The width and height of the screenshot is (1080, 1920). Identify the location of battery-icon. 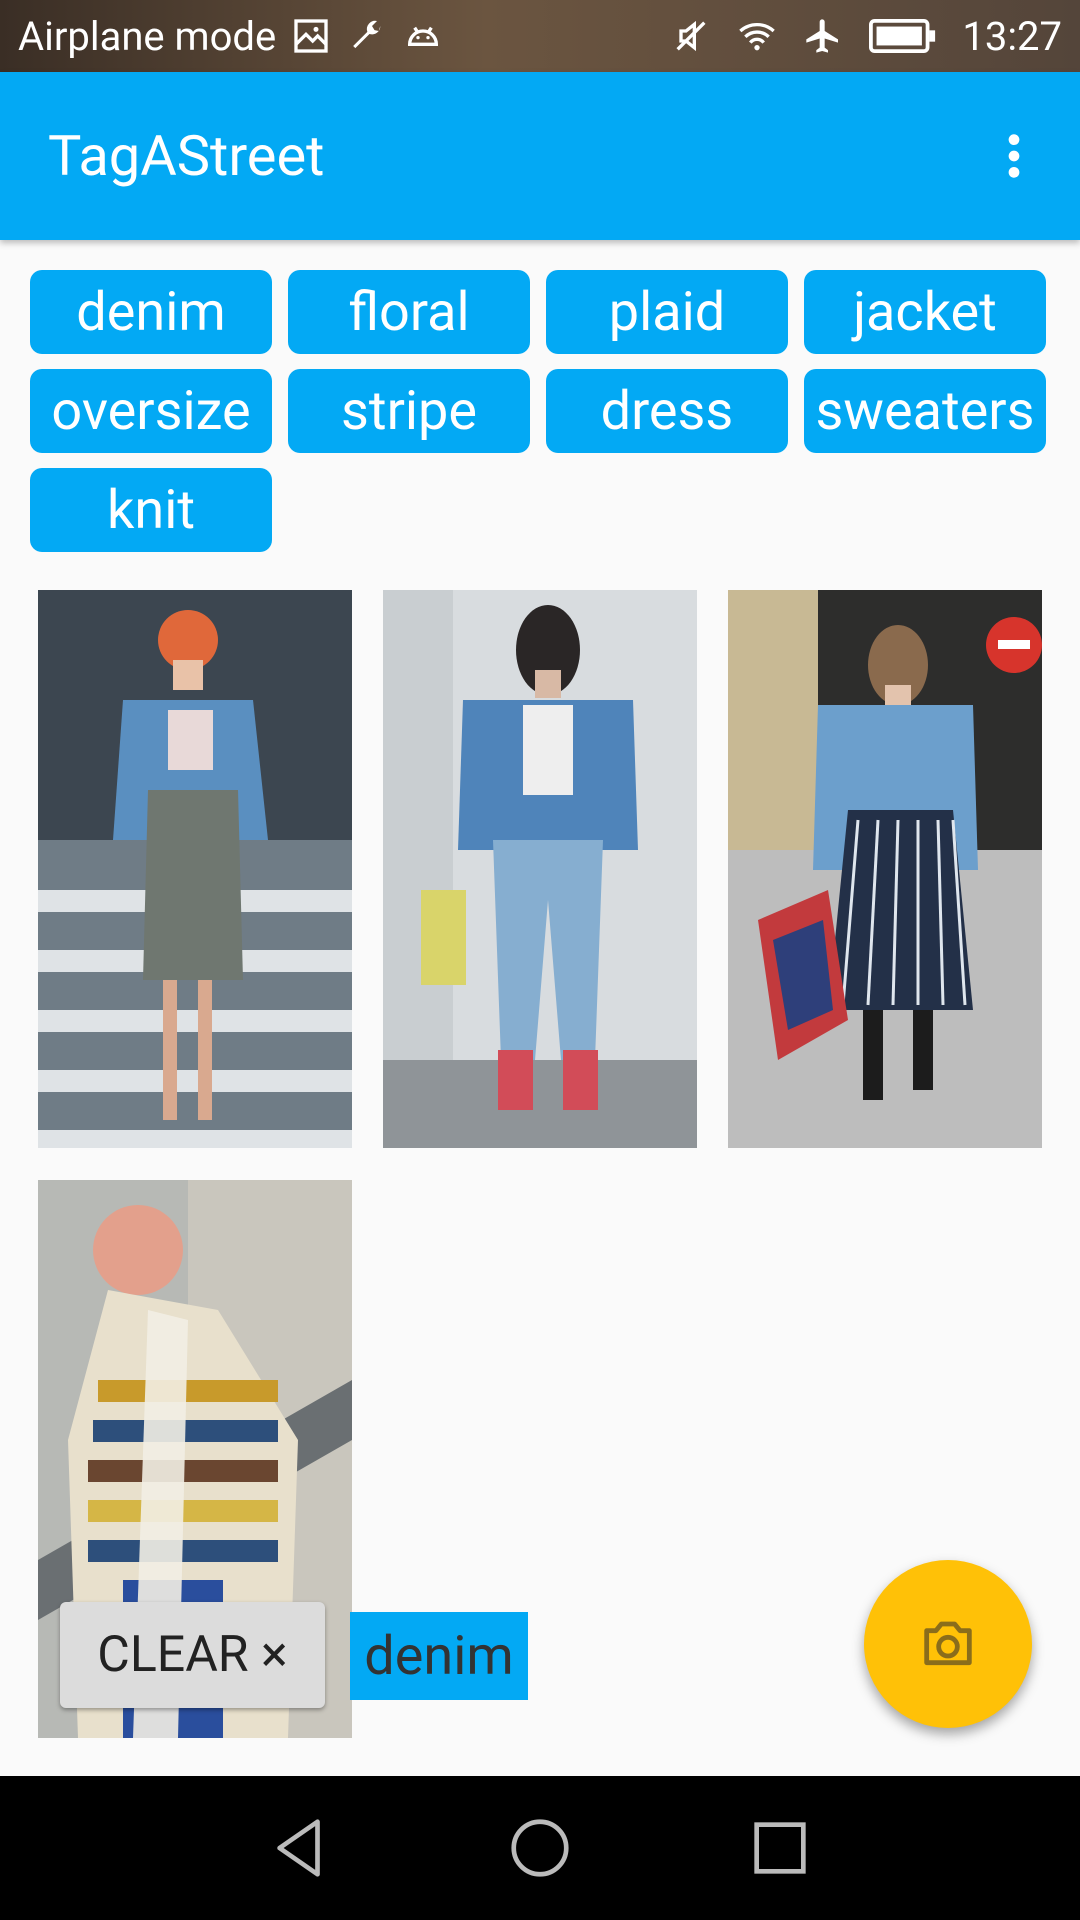
(903, 36).